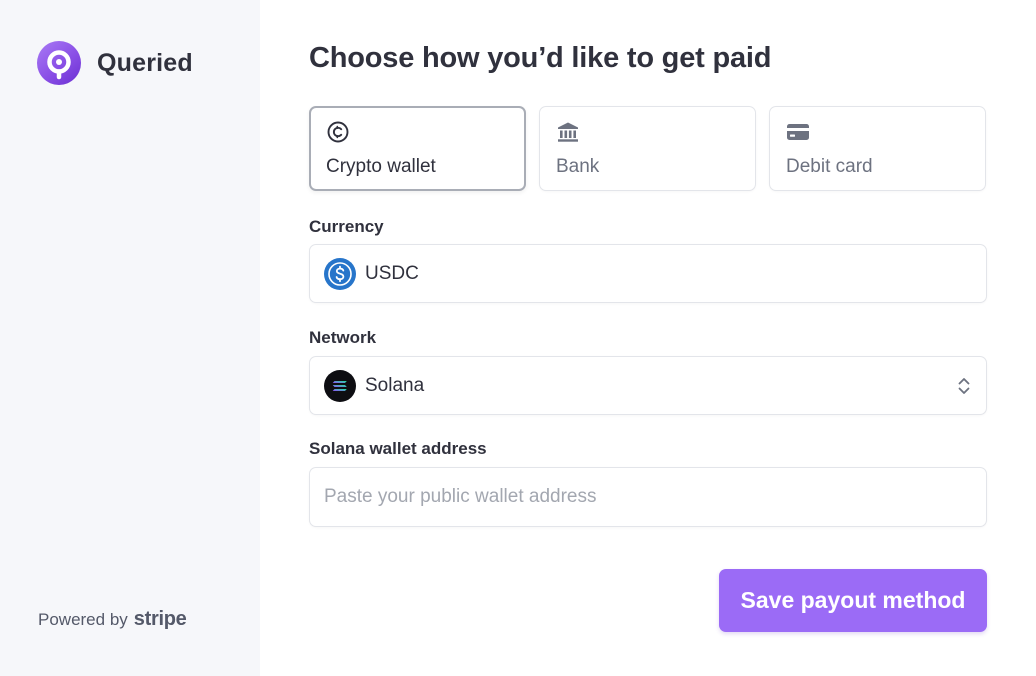 This screenshot has height=676, width=1036. Describe the element at coordinates (392, 273) in the screenshot. I see `currency-value: USDC` at that location.